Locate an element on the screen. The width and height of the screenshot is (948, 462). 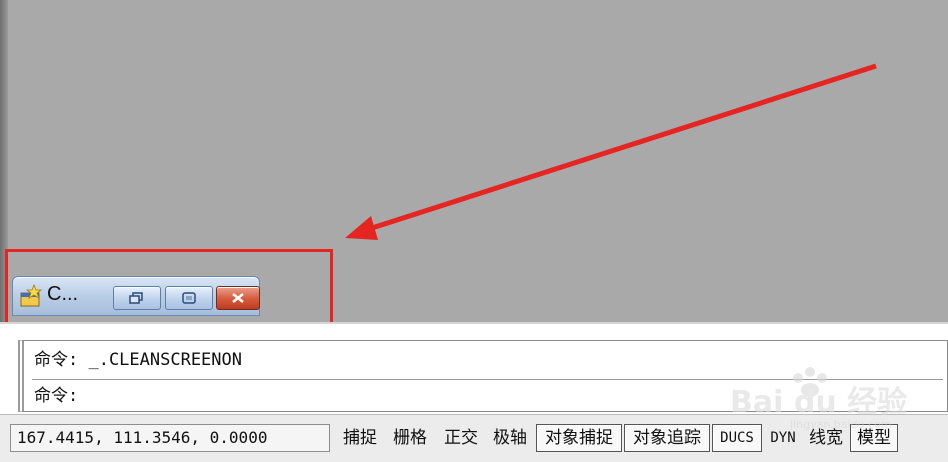
paw-icon: Bai du 经验 jingyan.baidu.com is located at coordinates (818, 398).